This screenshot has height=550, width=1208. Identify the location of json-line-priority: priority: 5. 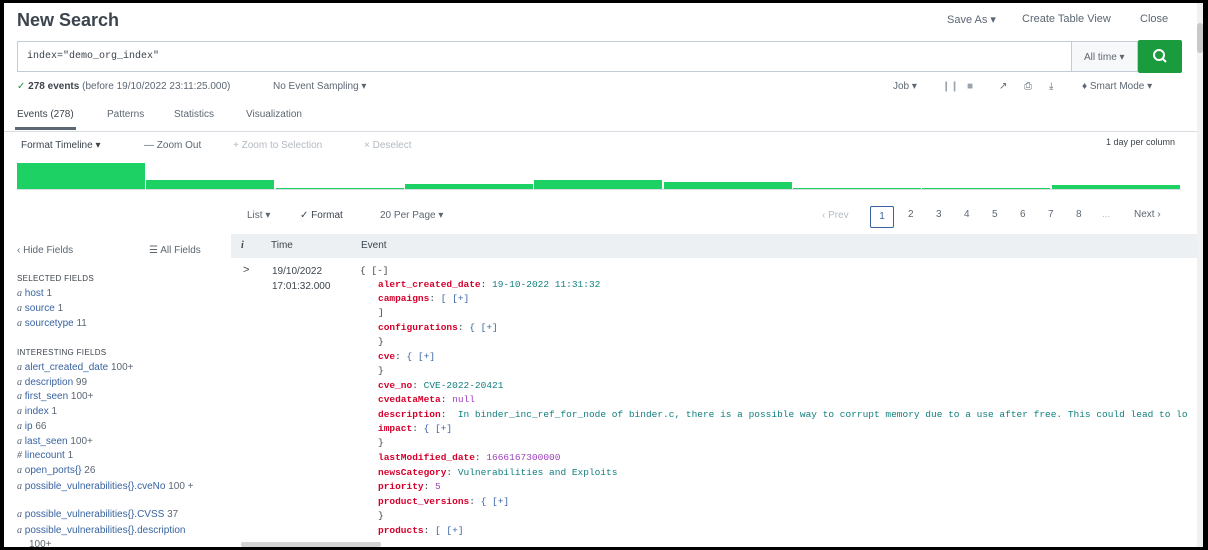
(409, 486).